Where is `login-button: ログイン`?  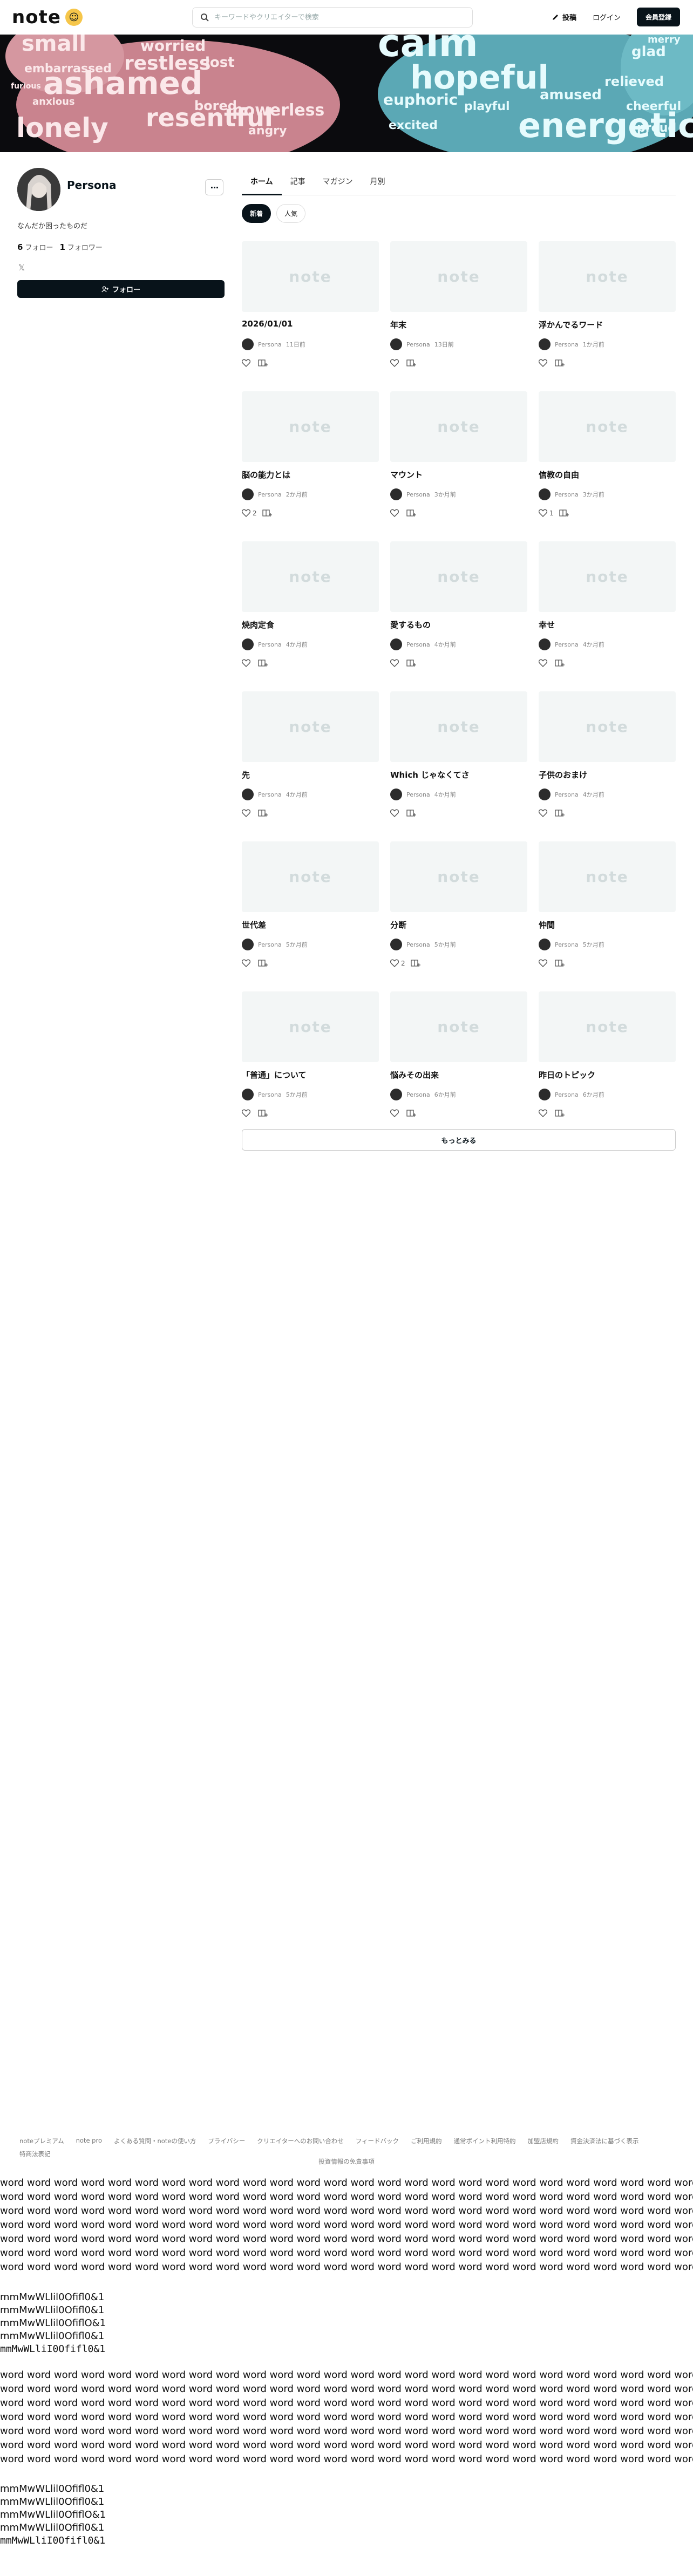 login-button: ログイン is located at coordinates (607, 17).